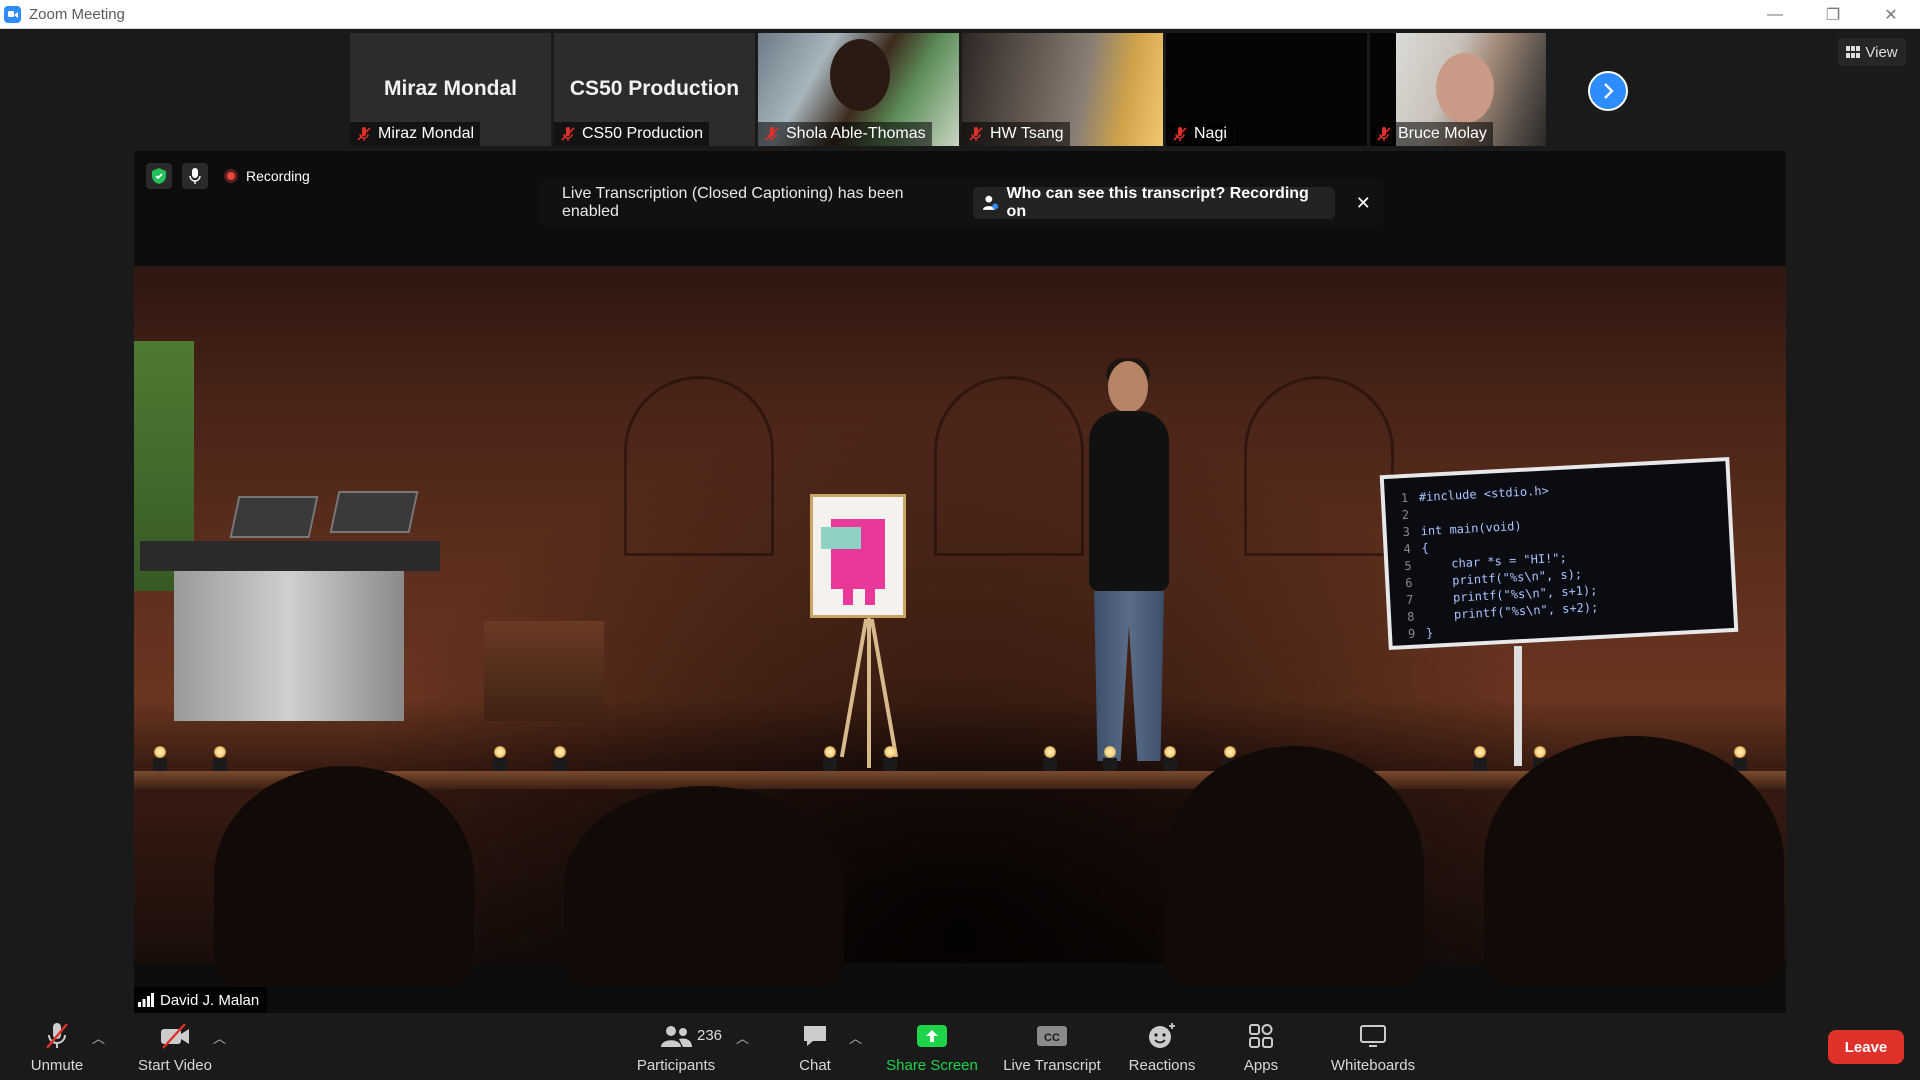  What do you see at coordinates (450, 89) in the screenshot?
I see `participant-tile: Miraz Mondal Miraz Mondal` at bounding box center [450, 89].